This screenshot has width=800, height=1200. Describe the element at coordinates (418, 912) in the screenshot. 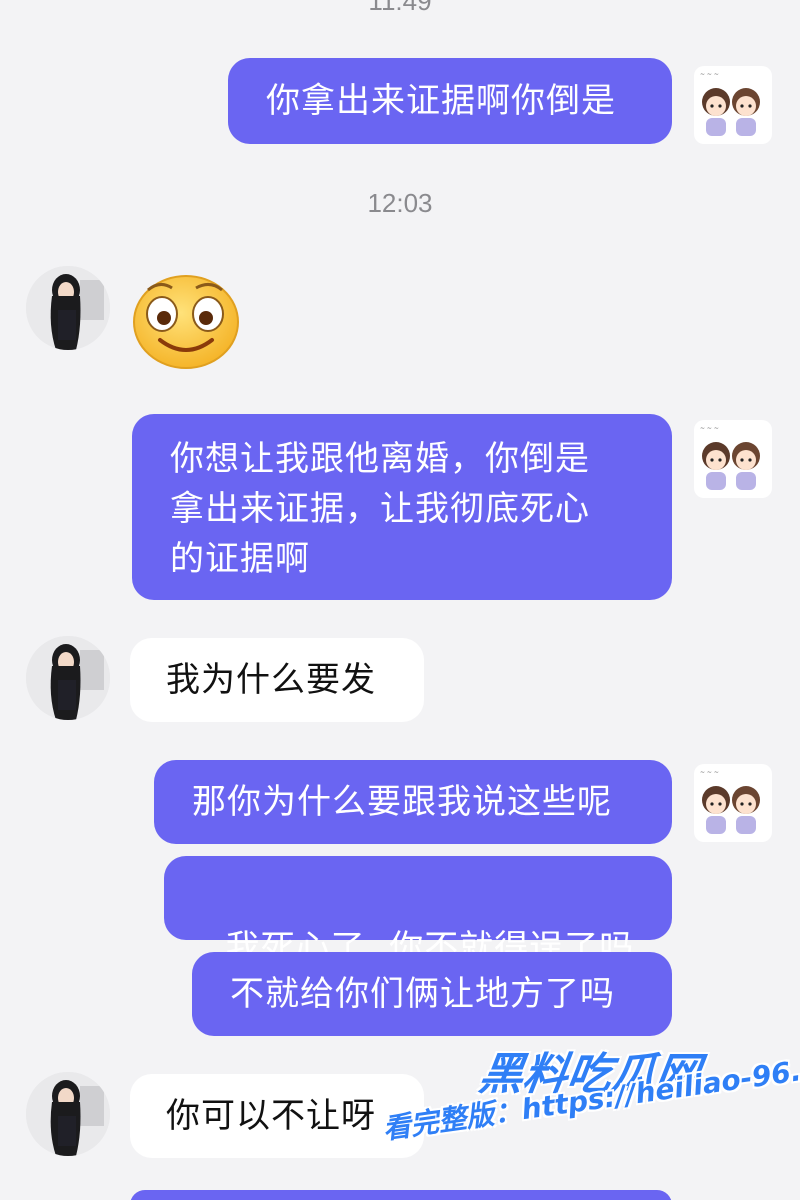

I see `message-bubble-sent: 我死心了 你不就得逞了吗` at that location.